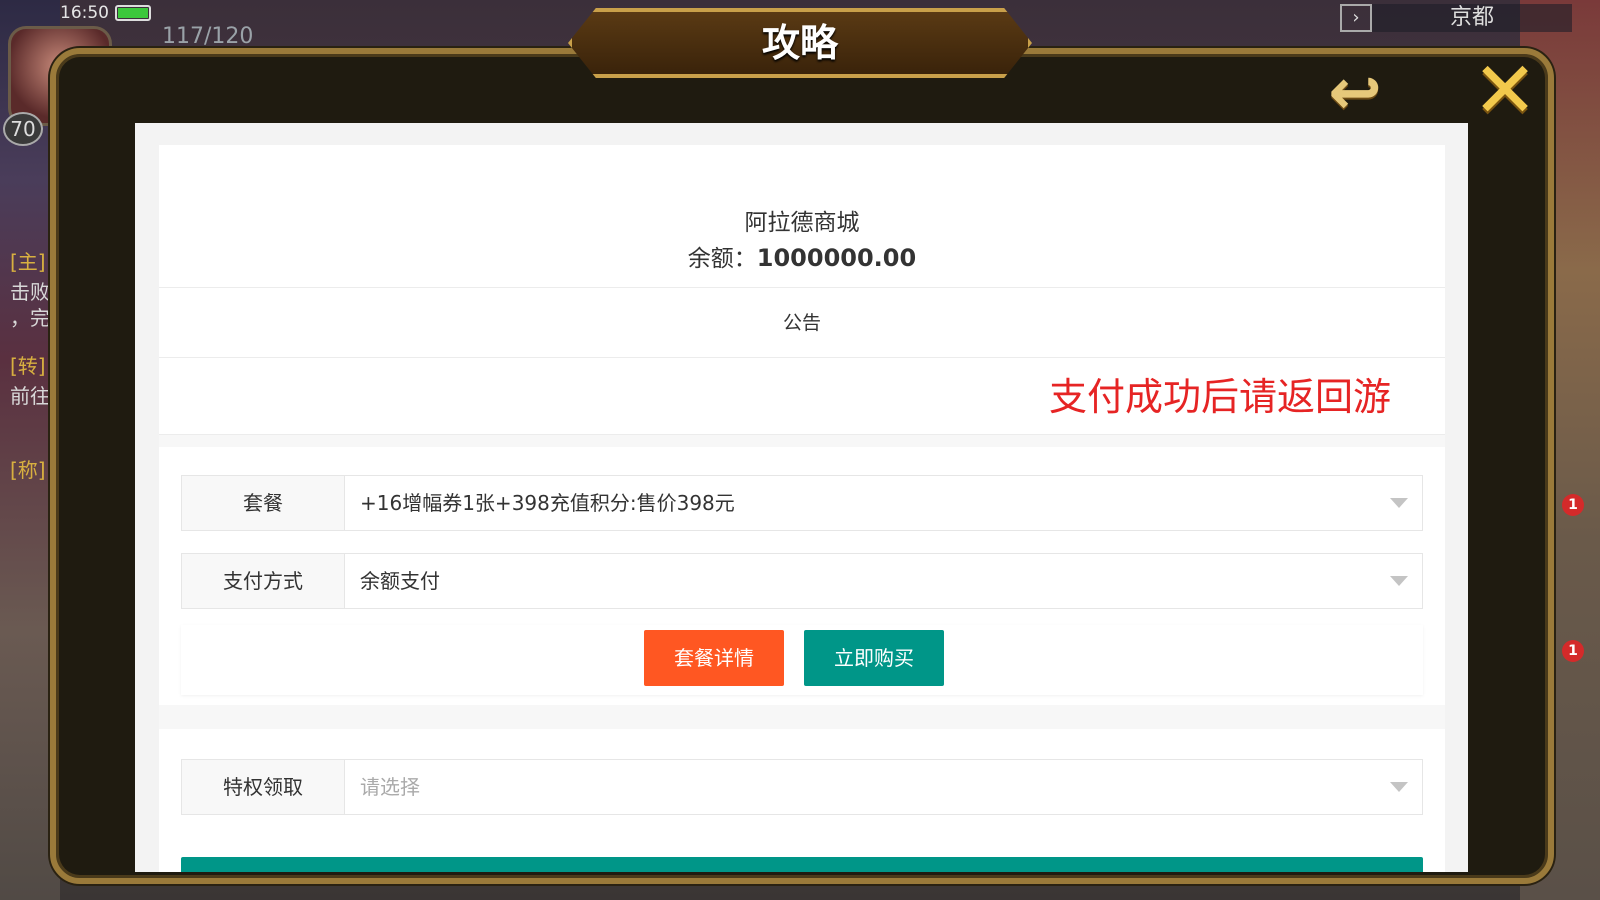 Image resolution: width=1600 pixels, height=900 pixels. What do you see at coordinates (28, 468) in the screenshot?
I see `quest-tag-title: [称]` at bounding box center [28, 468].